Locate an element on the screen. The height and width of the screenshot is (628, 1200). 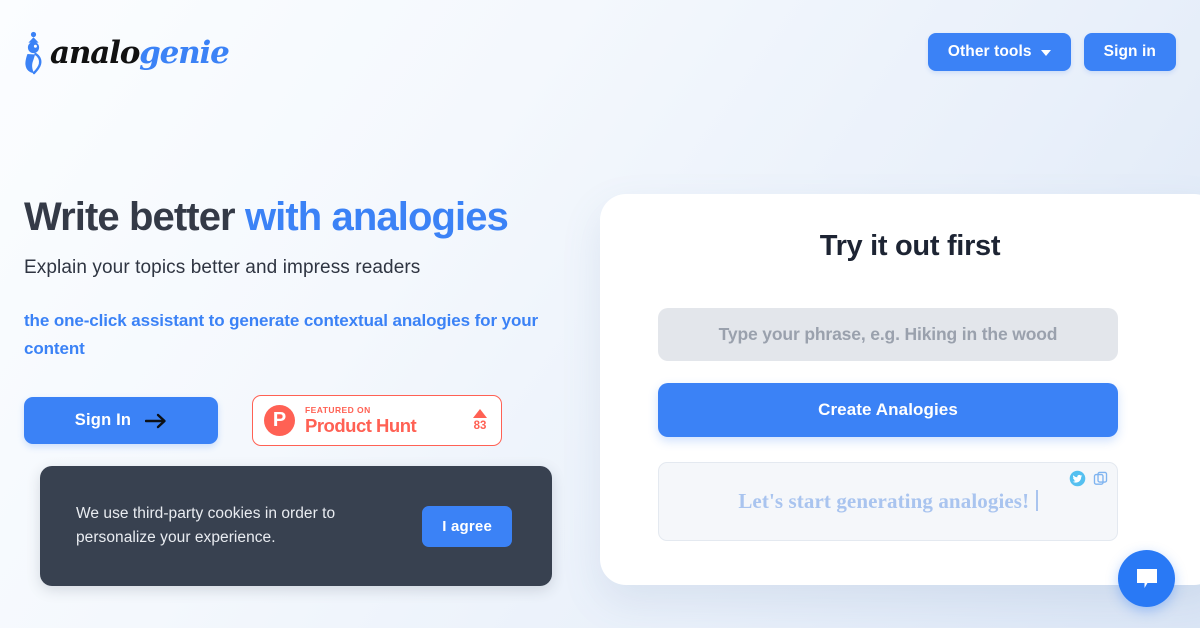
headline-part-accent: with analogies is located at coordinates (376, 217).